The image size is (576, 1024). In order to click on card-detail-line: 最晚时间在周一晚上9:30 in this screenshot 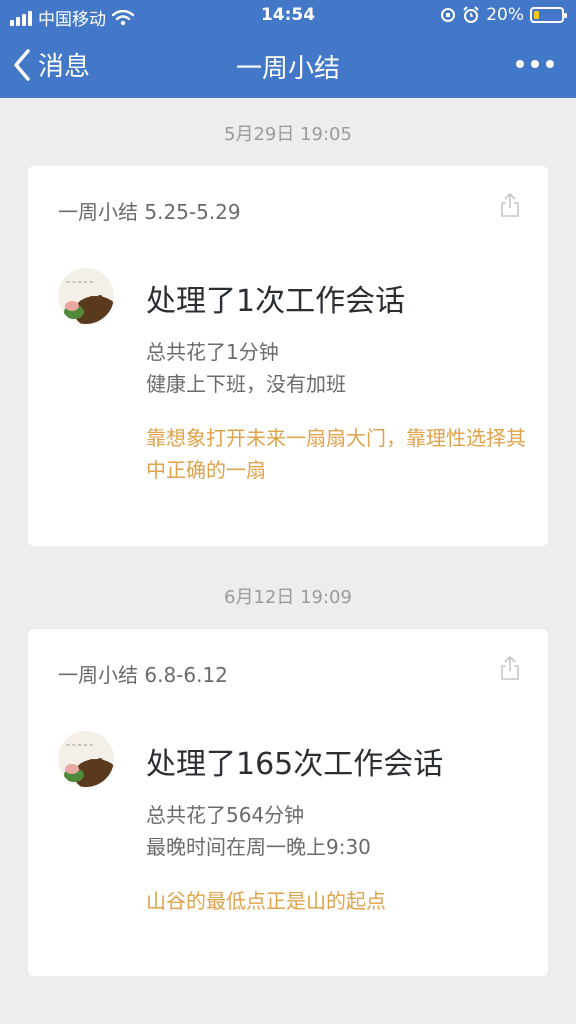, I will do `click(258, 847)`.